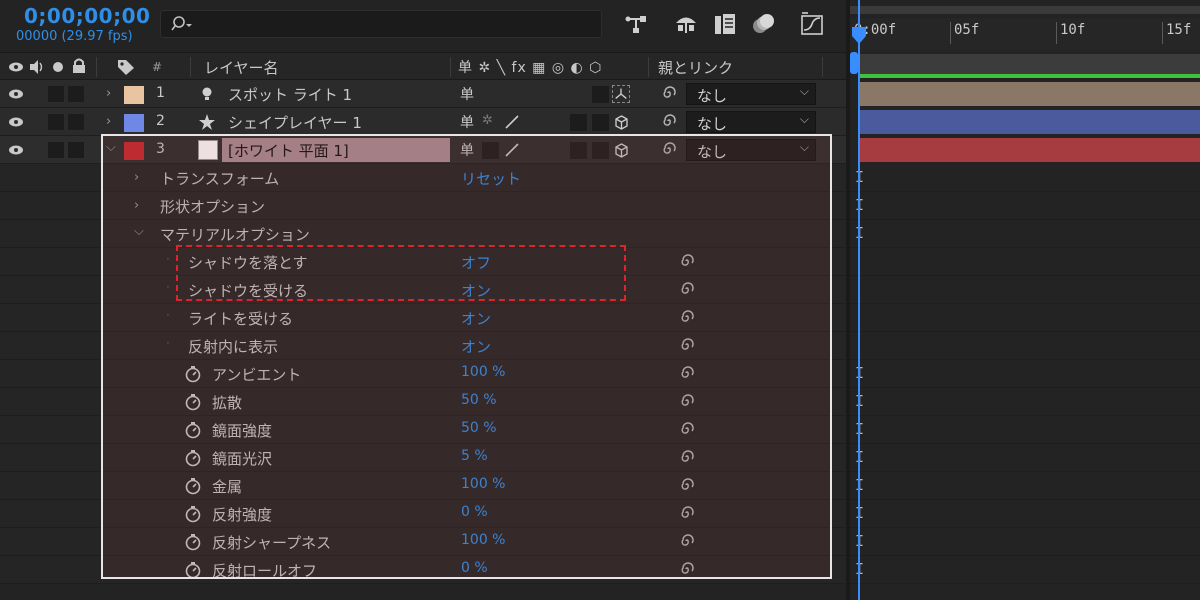  What do you see at coordinates (16, 67) in the screenshot?
I see `video-switch-icon` at bounding box center [16, 67].